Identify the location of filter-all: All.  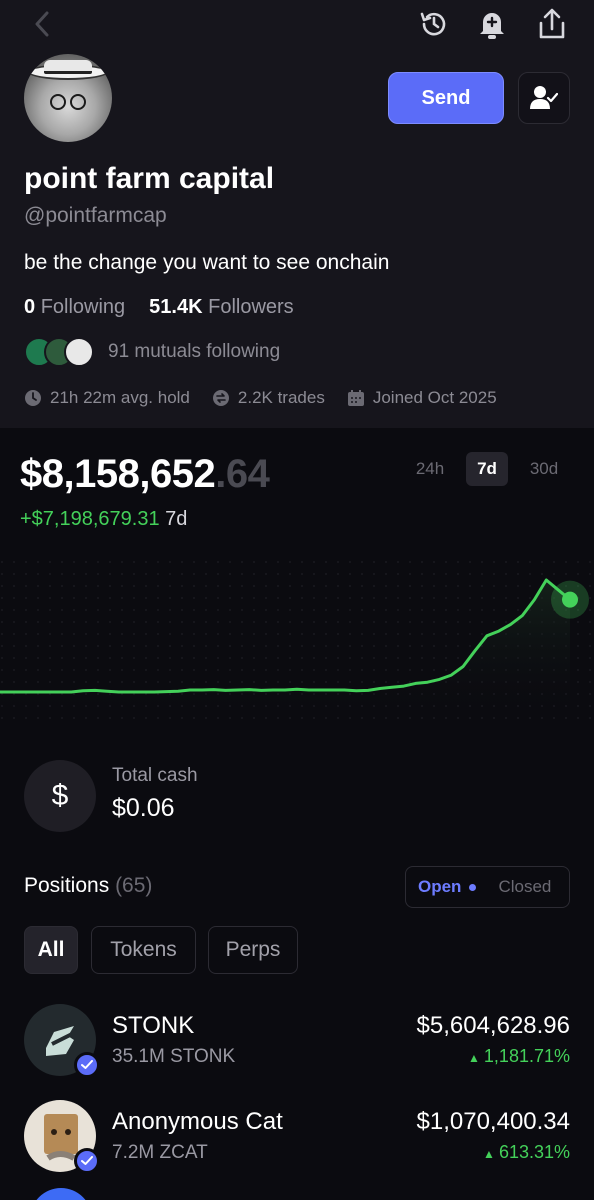
(51, 950).